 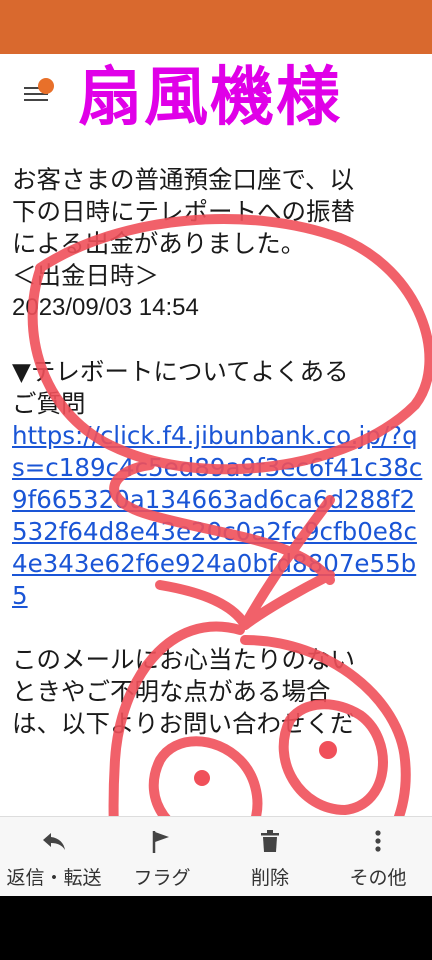 What do you see at coordinates (378, 841) in the screenshot?
I see `more-vert-icon` at bounding box center [378, 841].